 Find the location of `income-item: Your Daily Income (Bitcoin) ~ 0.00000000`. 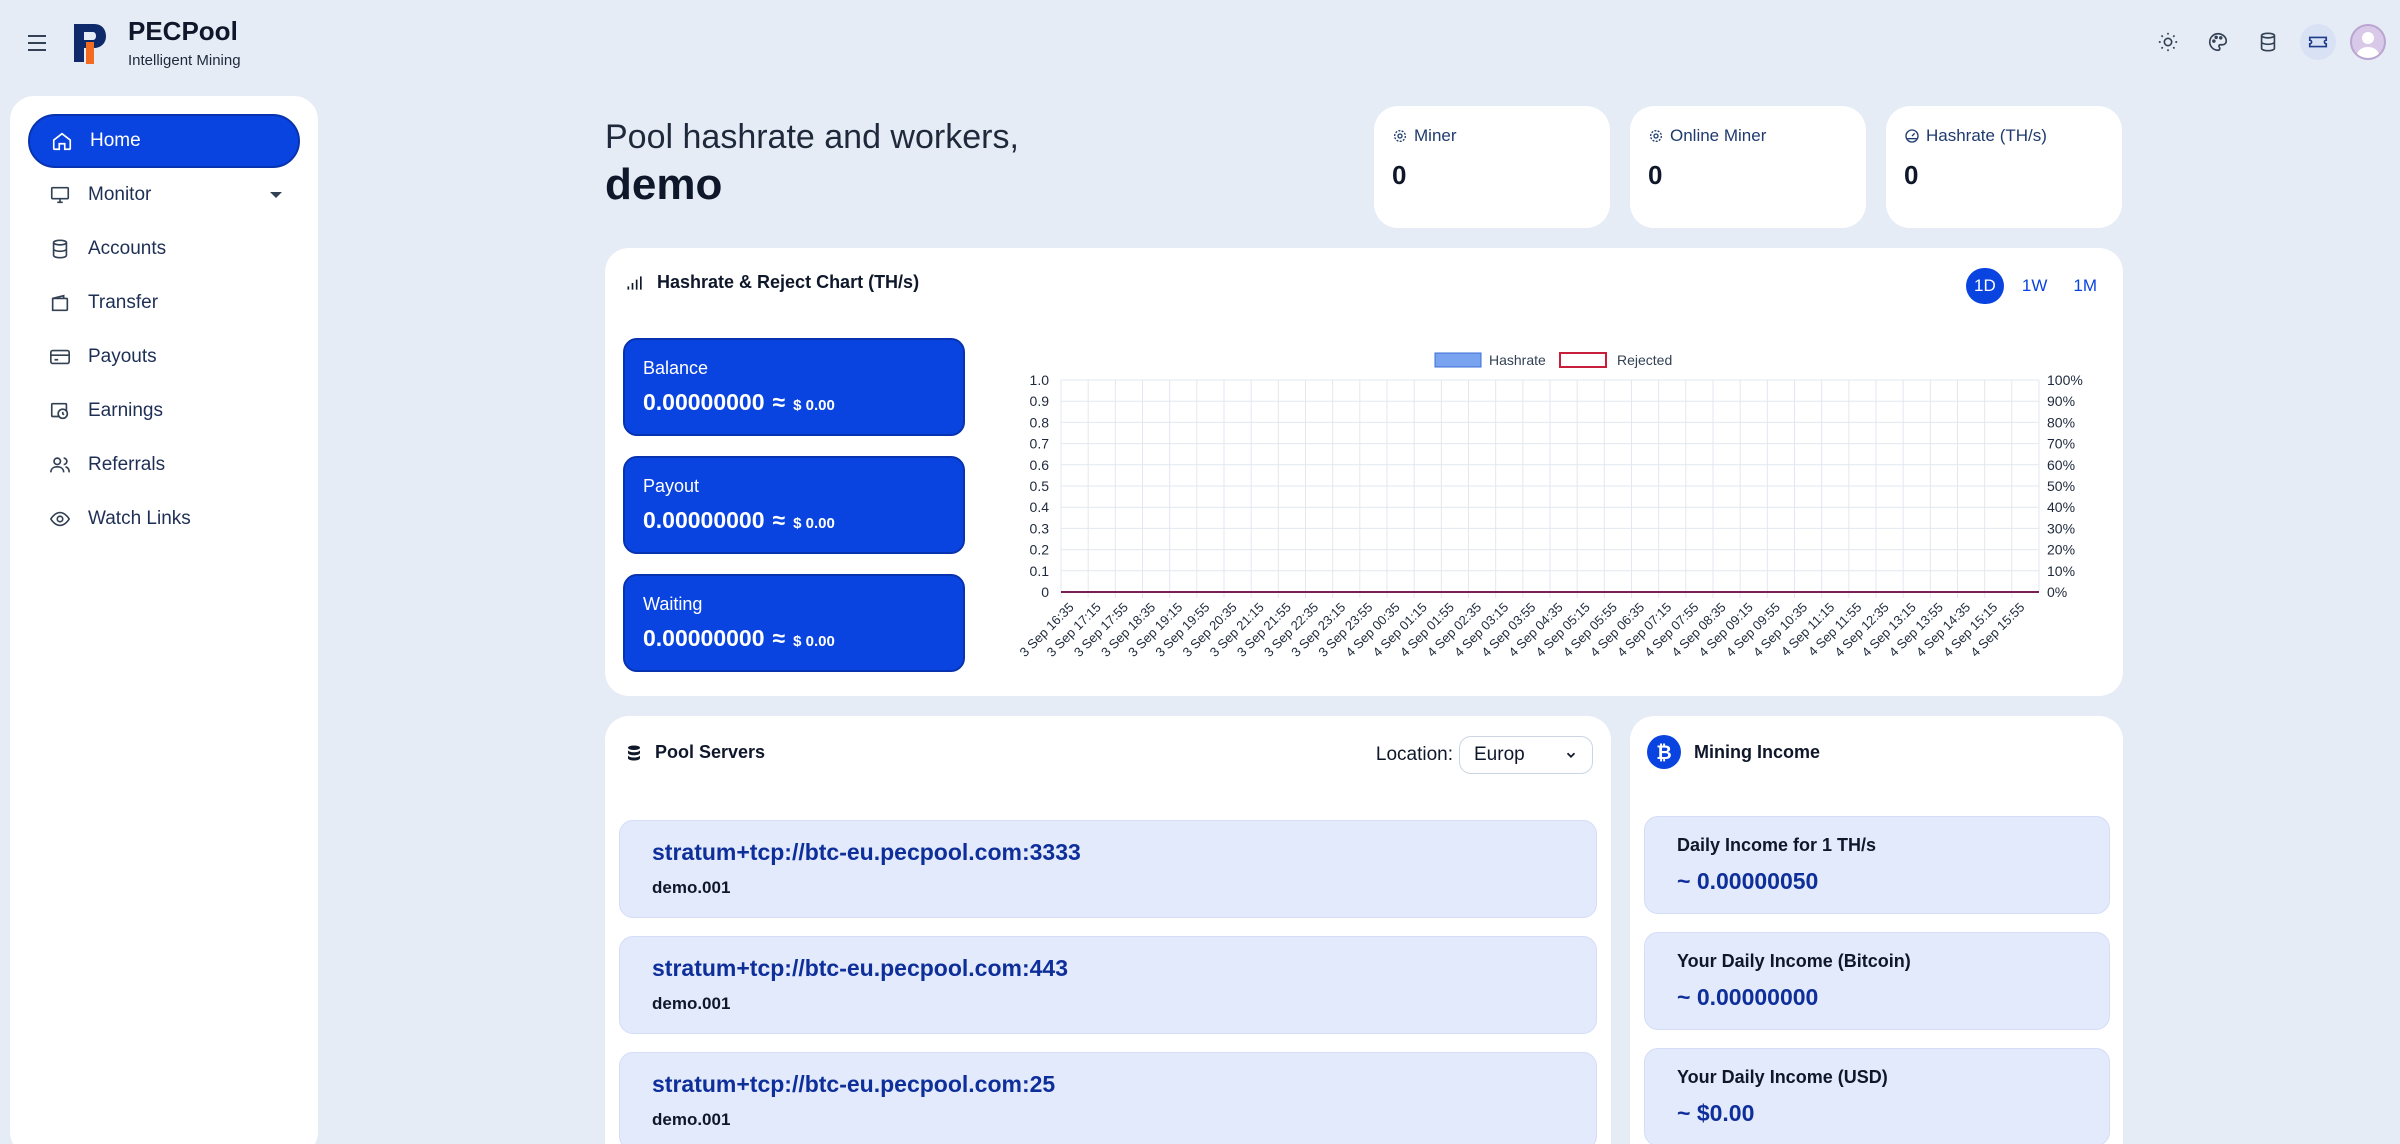

income-item: Your Daily Income (Bitcoin) ~ 0.00000000 is located at coordinates (1877, 981).